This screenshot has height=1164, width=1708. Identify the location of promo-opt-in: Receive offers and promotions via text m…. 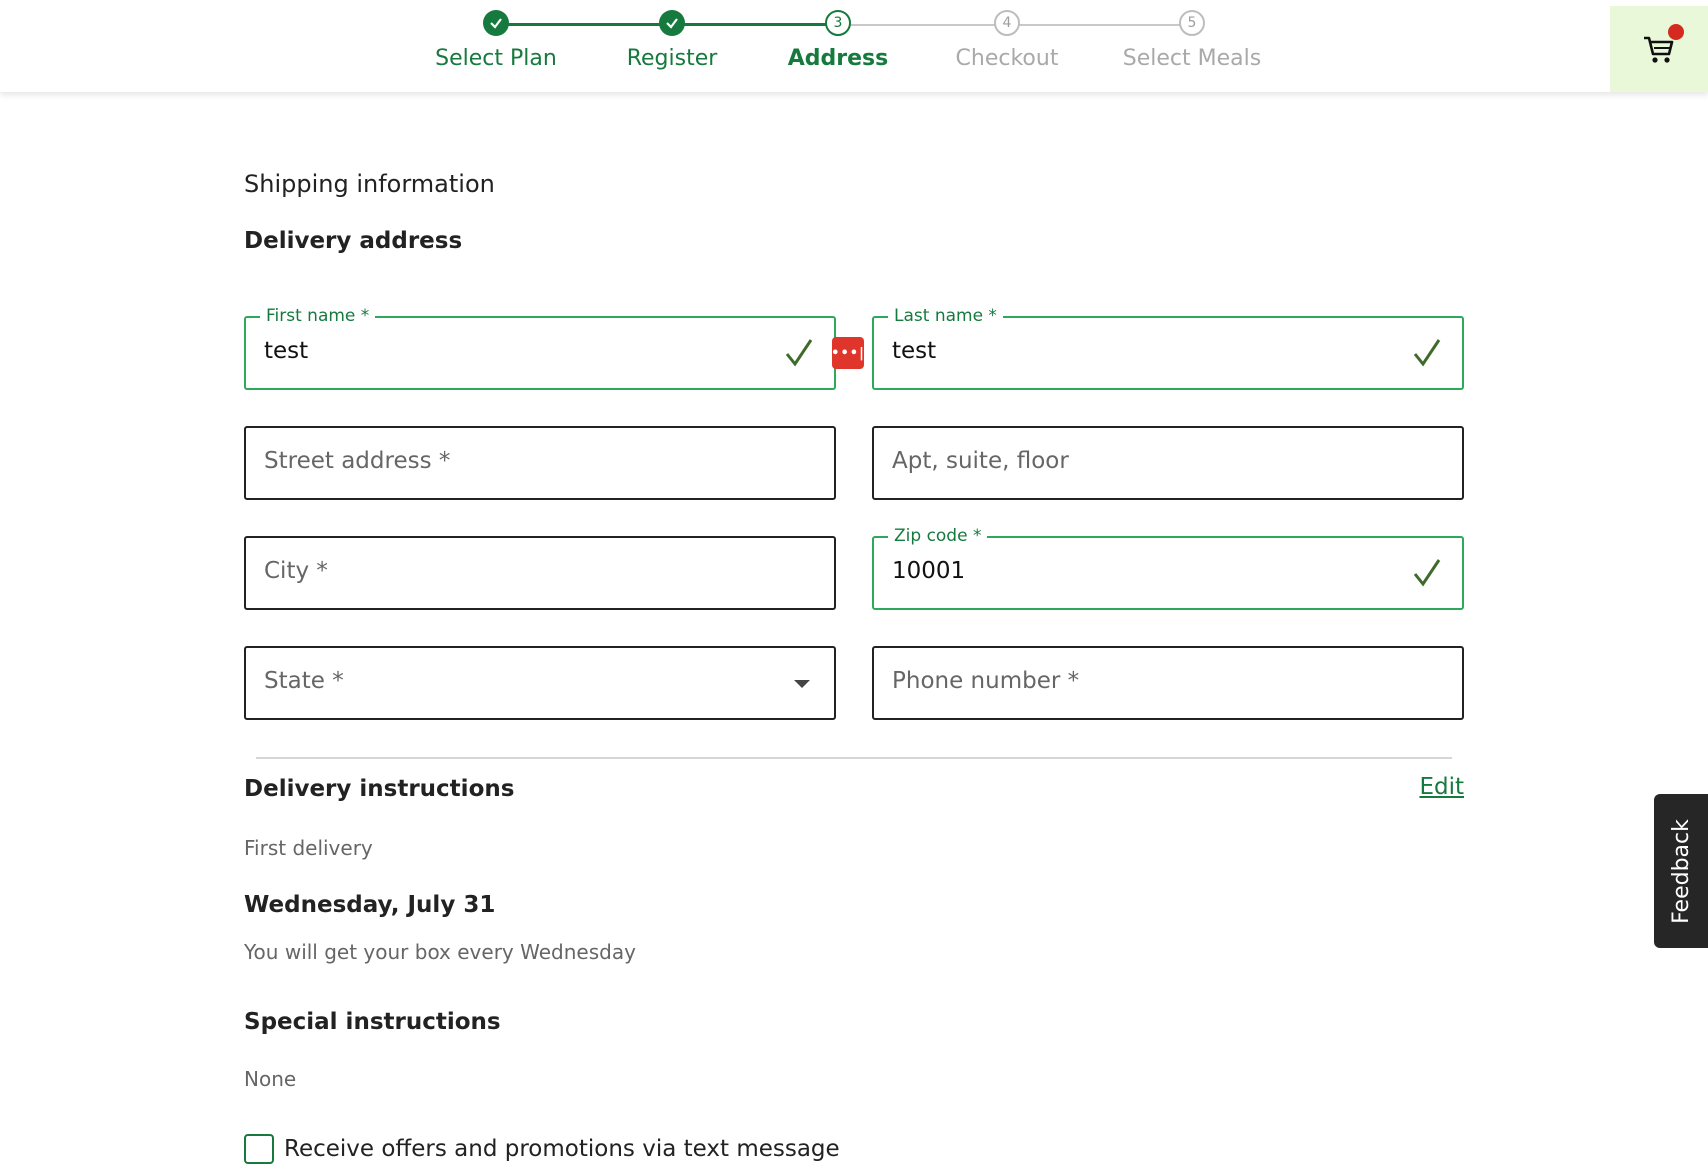
(542, 1149).